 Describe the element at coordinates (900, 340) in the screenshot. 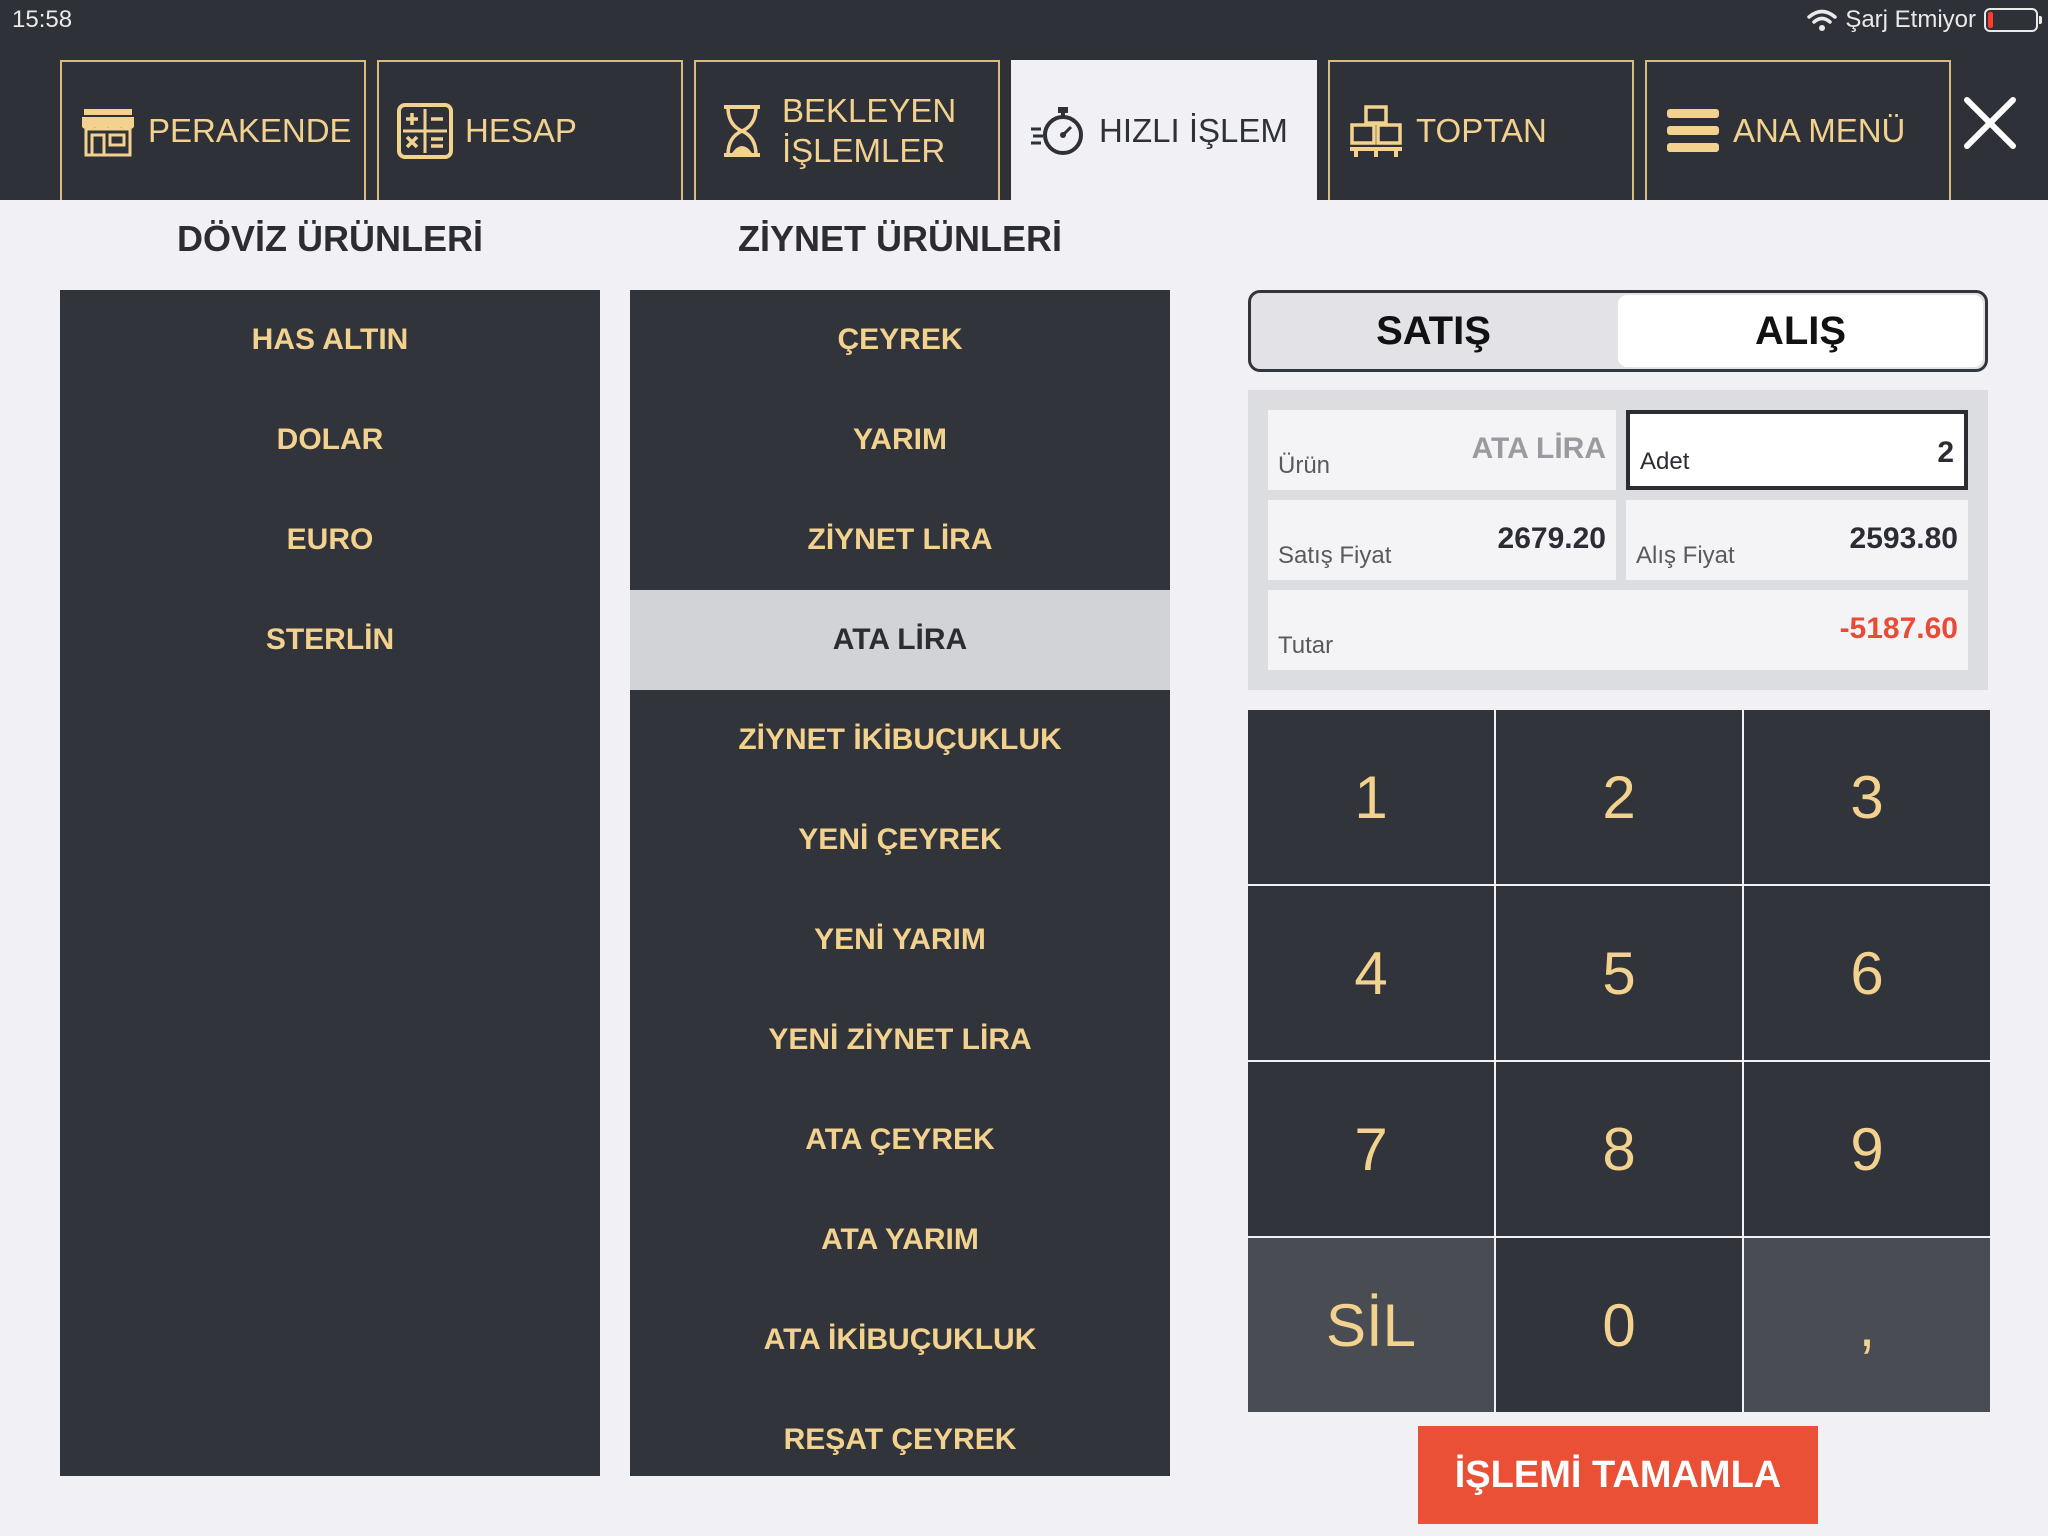

I see `list-item-ceyrek: ÇEYREK` at that location.